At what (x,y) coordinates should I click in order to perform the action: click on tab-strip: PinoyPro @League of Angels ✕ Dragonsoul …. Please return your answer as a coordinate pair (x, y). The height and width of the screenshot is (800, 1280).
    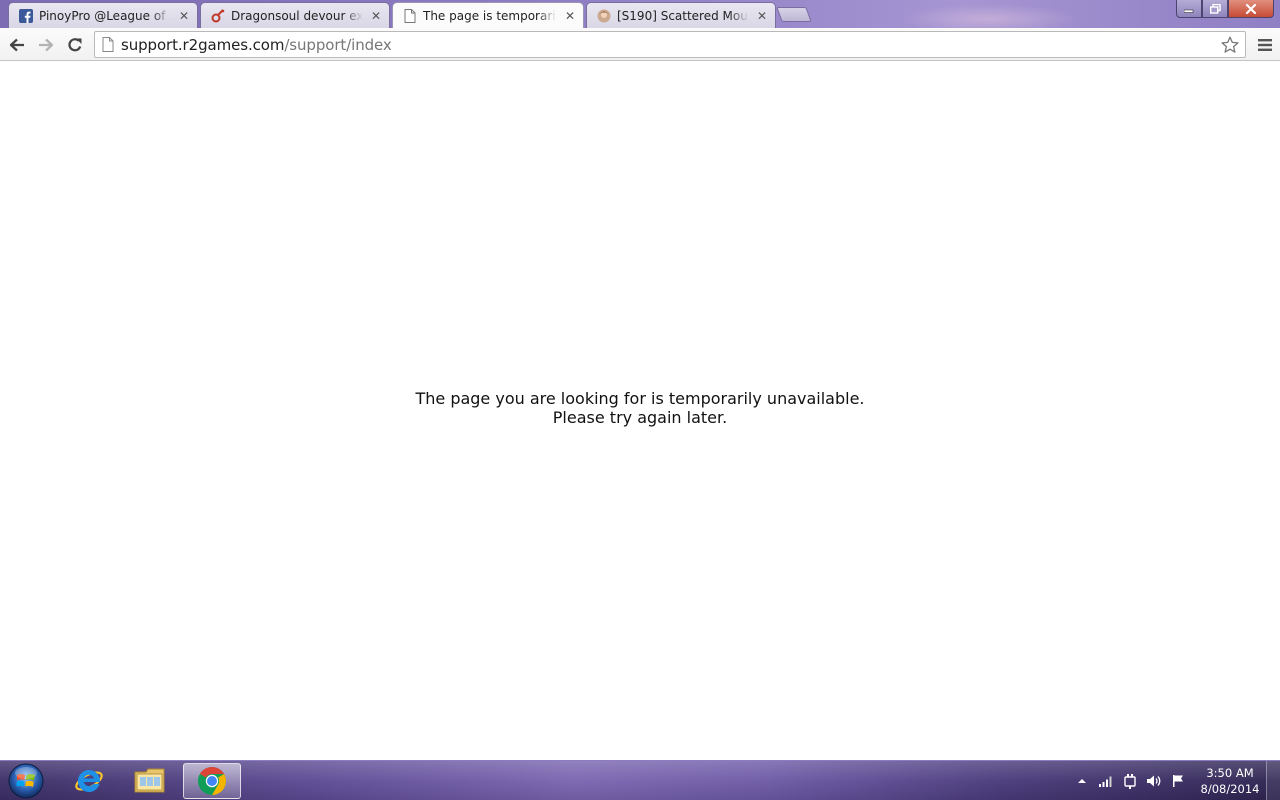
    Looking at the image, I should click on (640, 14).